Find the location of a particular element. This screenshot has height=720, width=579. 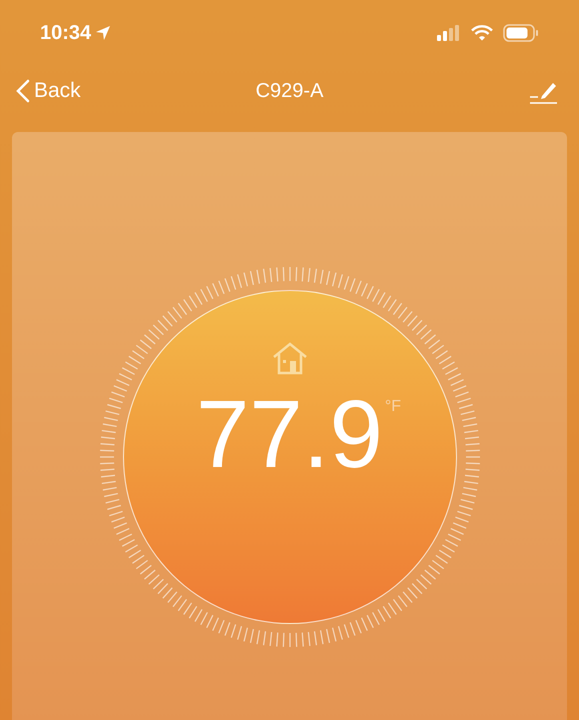

signal-icon is located at coordinates (449, 33).